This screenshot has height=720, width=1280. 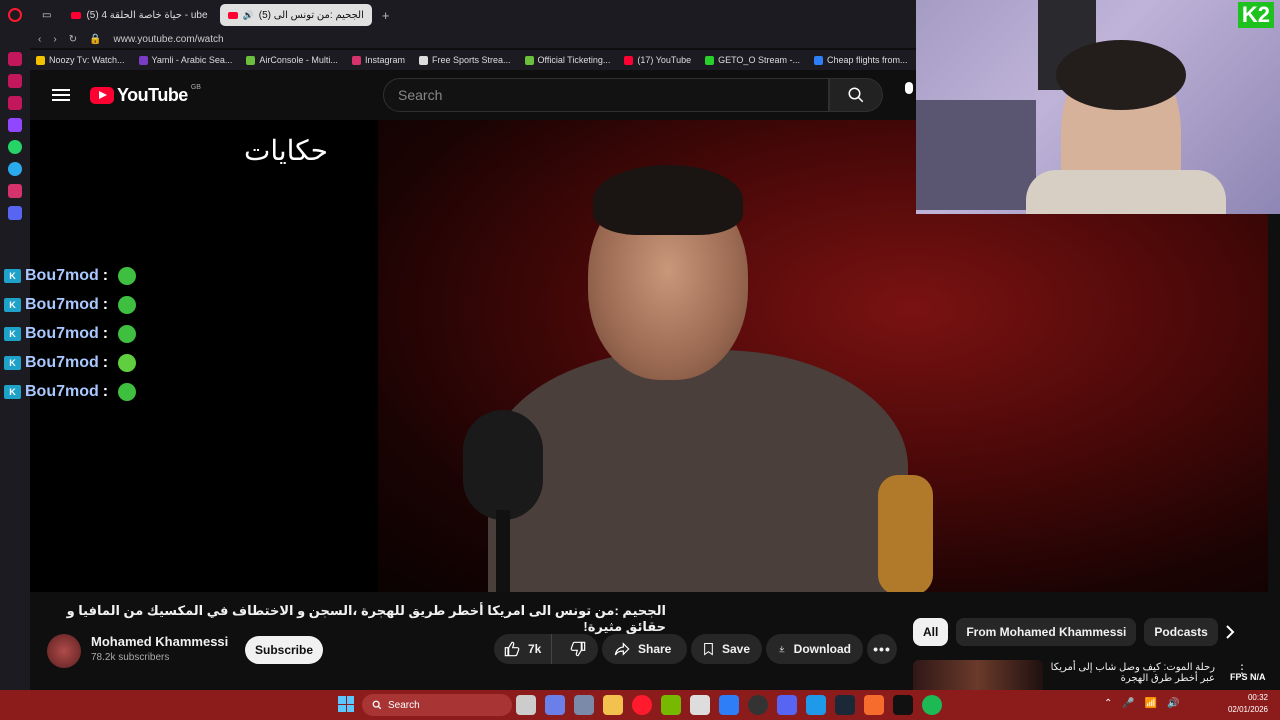 I want to click on chips-next-button, so click(x=1230, y=632).